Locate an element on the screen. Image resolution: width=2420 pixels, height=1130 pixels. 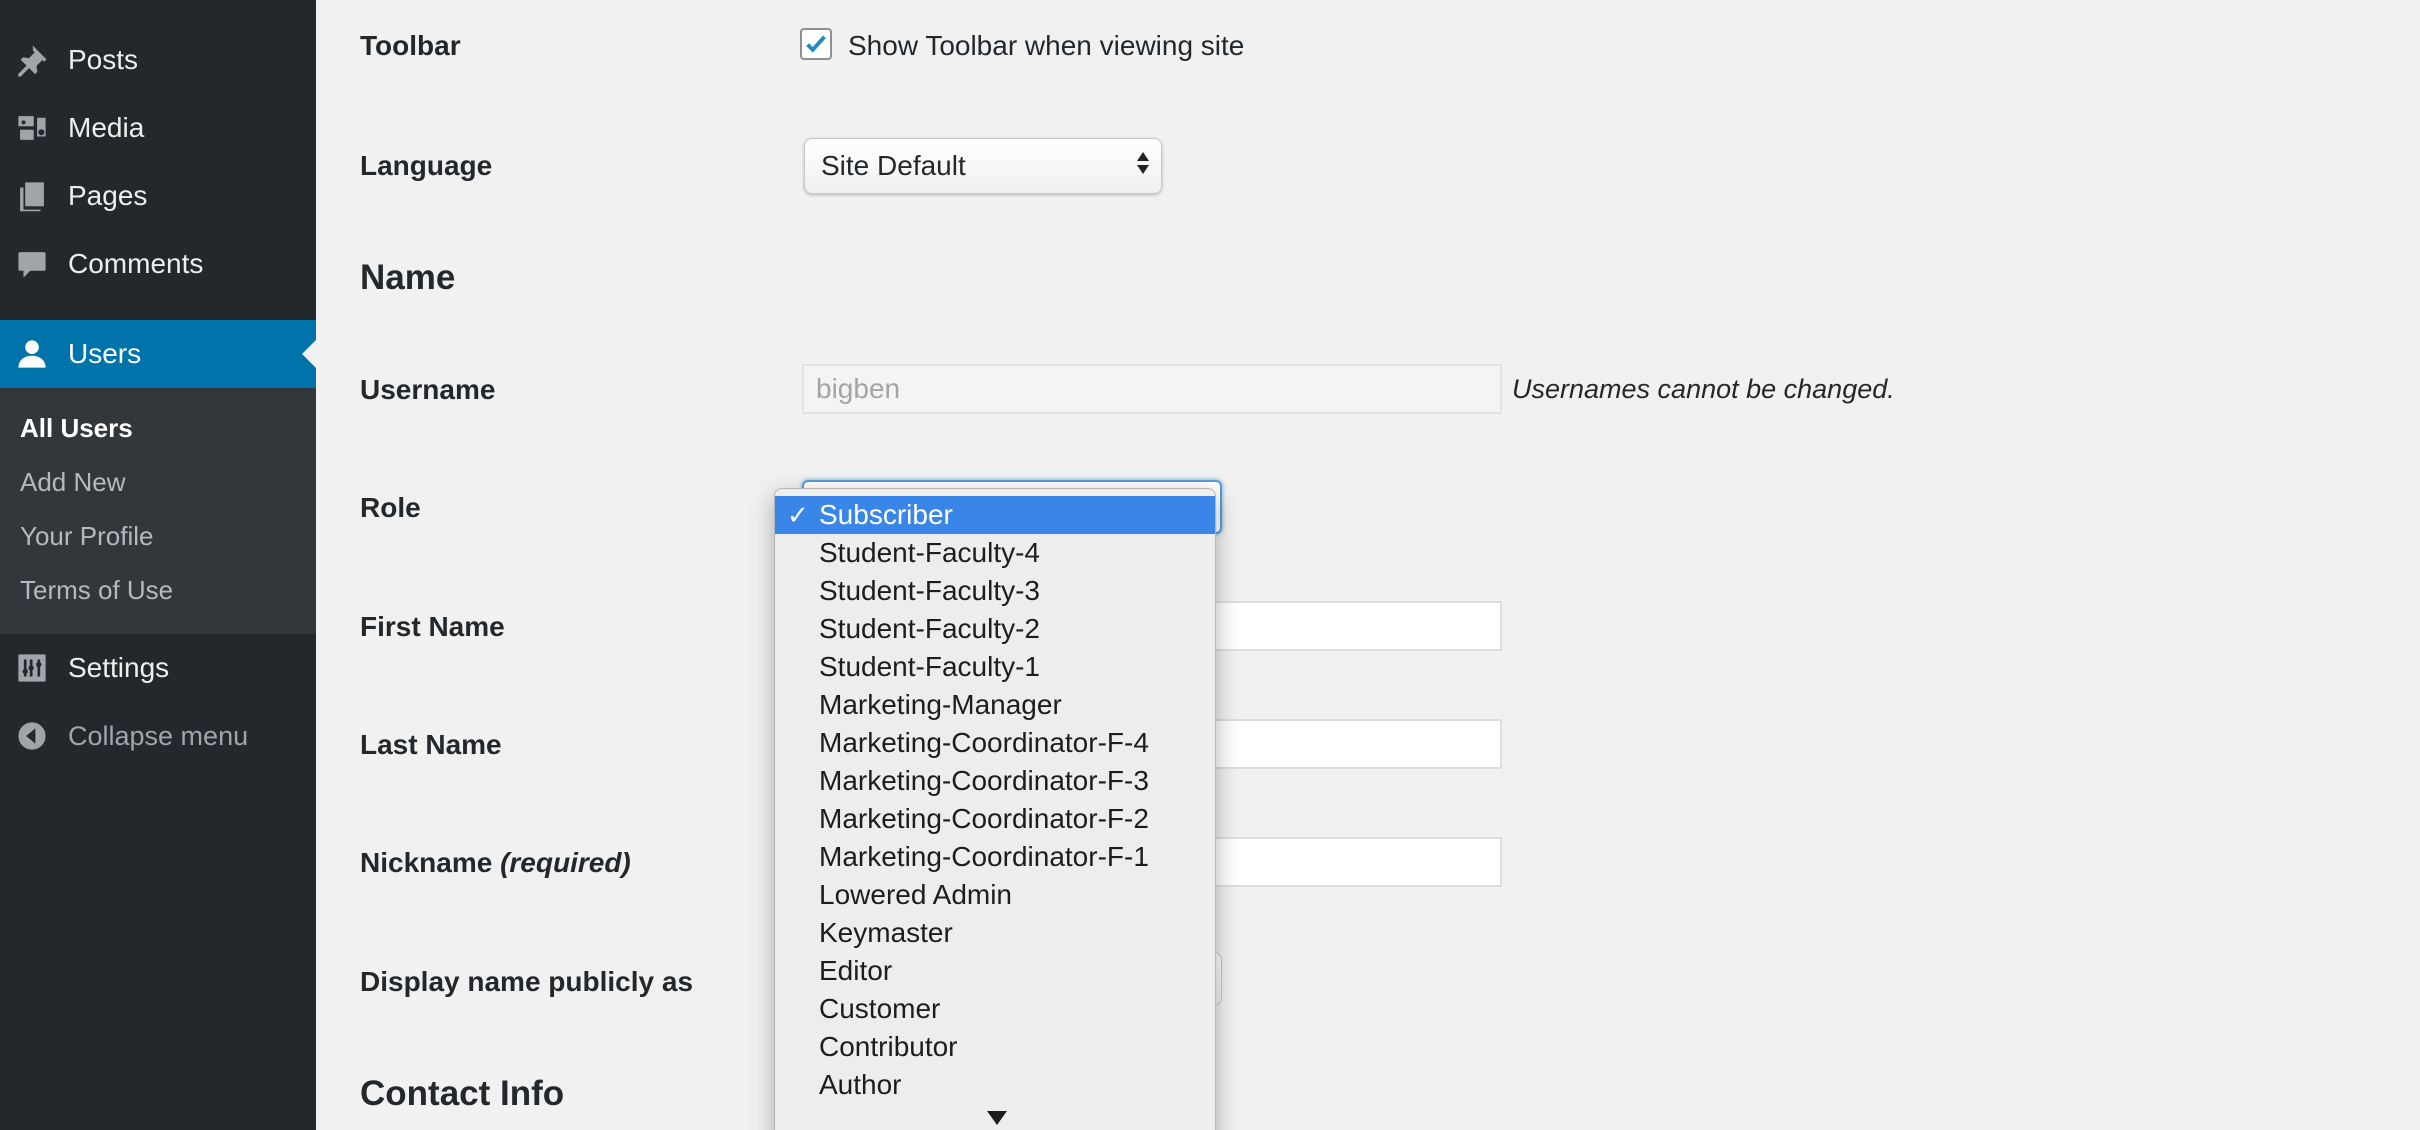
name-section-heading: Name is located at coordinates (408, 277).